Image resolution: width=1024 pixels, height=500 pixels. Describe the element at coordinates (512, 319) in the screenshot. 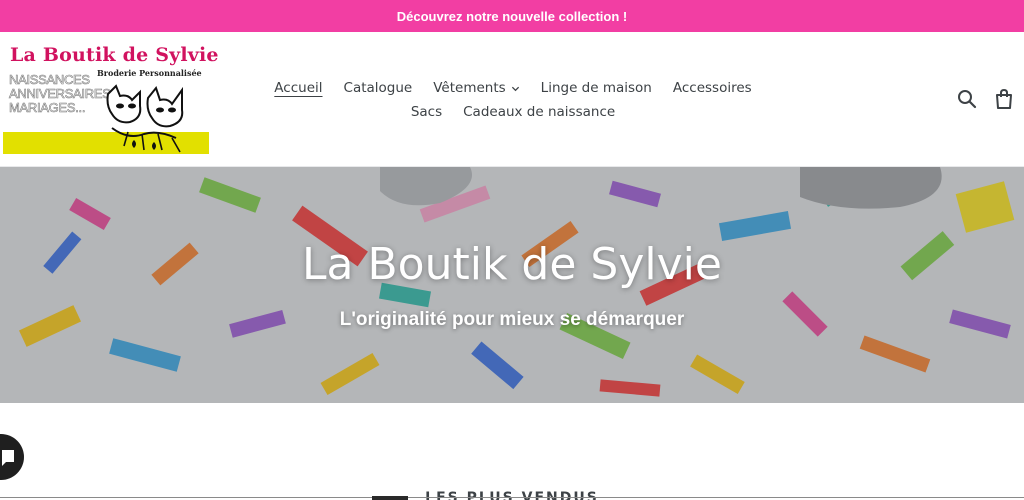

I see `hero-subtitle: L'originalité pour mieux se démarquer` at that location.